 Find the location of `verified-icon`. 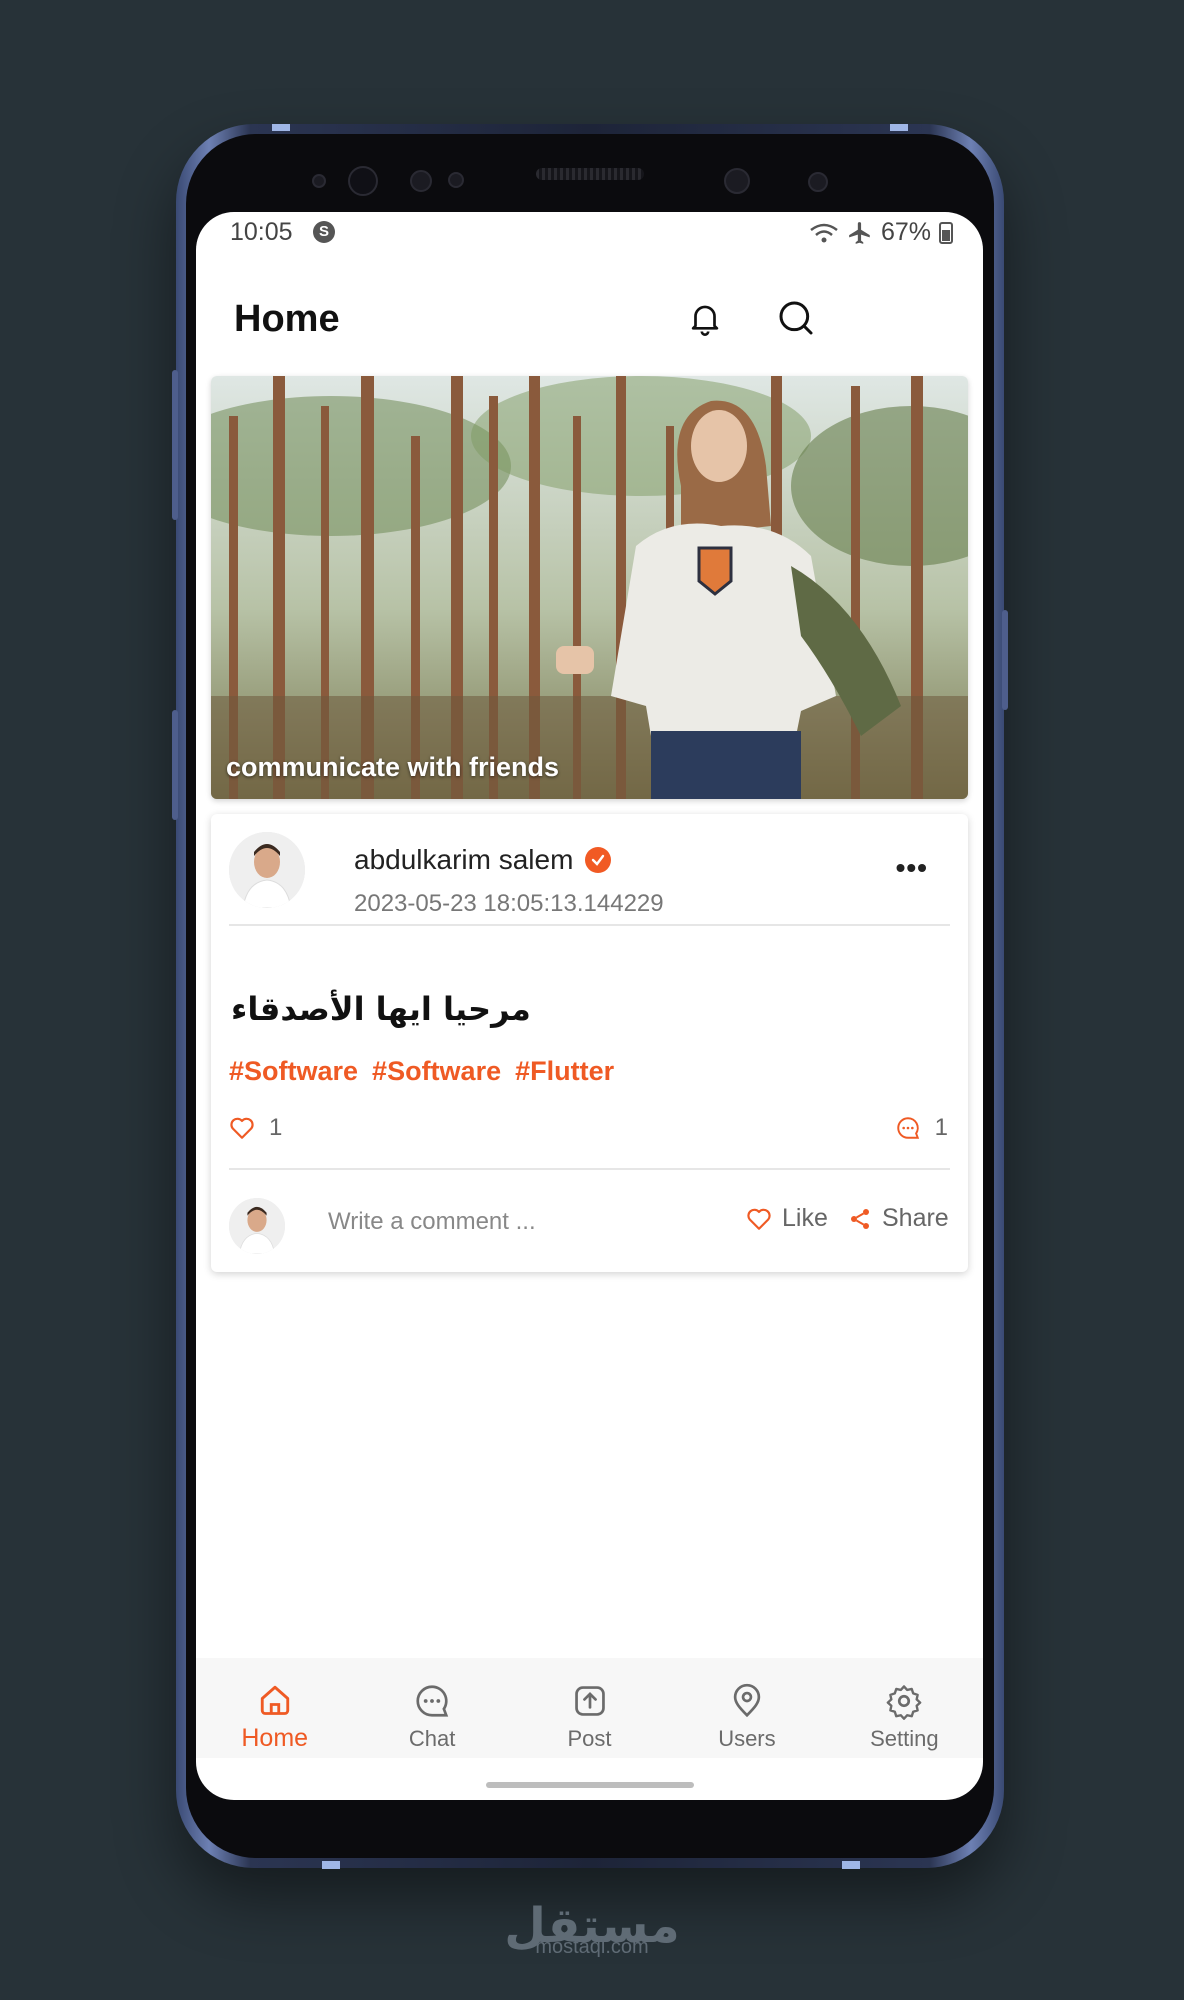

verified-icon is located at coordinates (598, 860).